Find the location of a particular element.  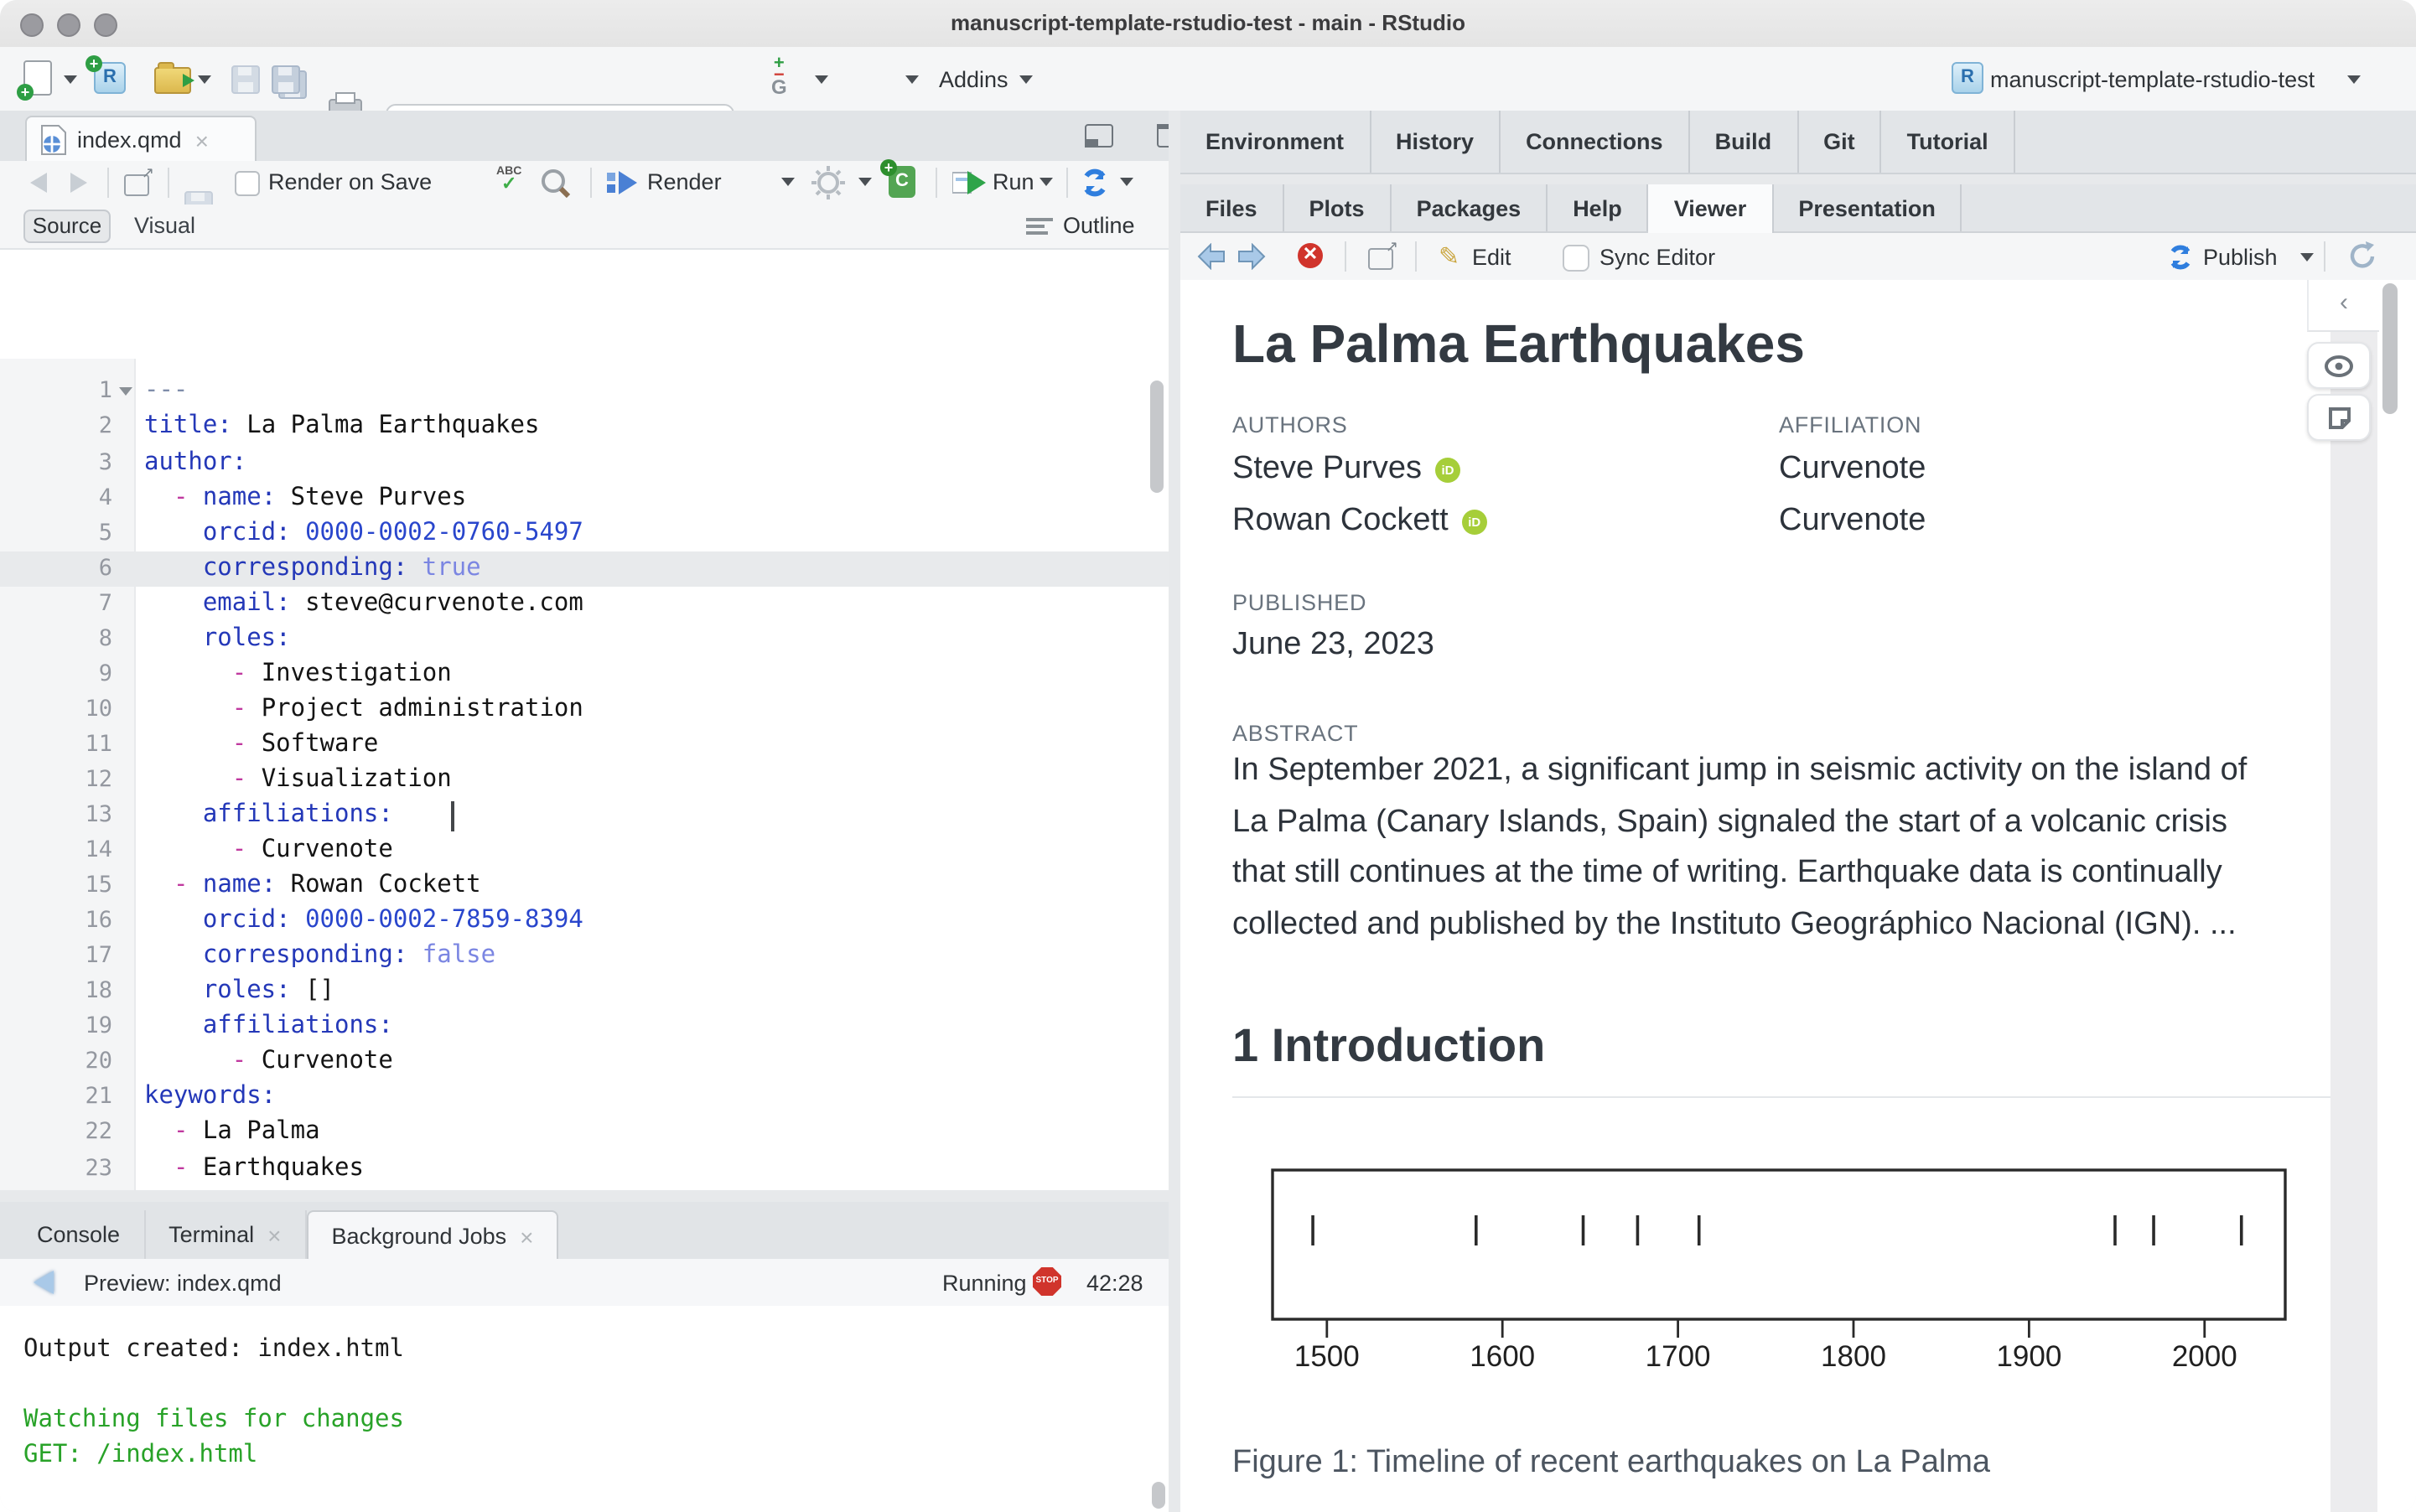

forward-icon is located at coordinates (78, 183).